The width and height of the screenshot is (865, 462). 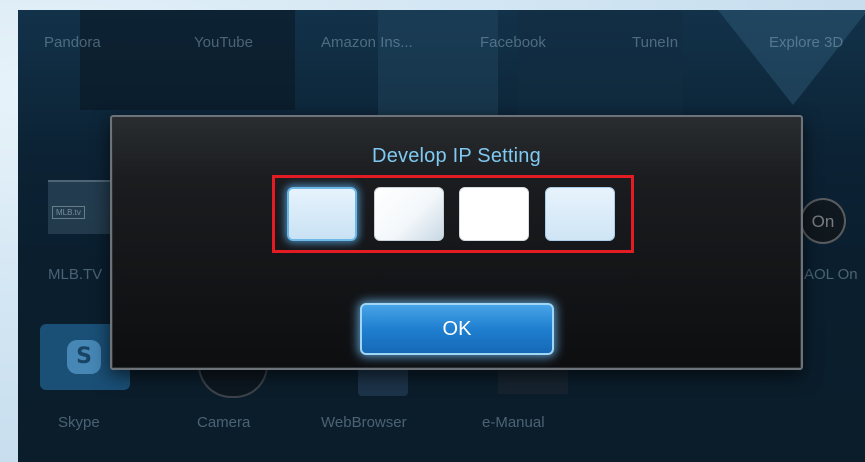 What do you see at coordinates (68, 212) in the screenshot?
I see `mlb-tv-logo-tag: MLB.tv` at bounding box center [68, 212].